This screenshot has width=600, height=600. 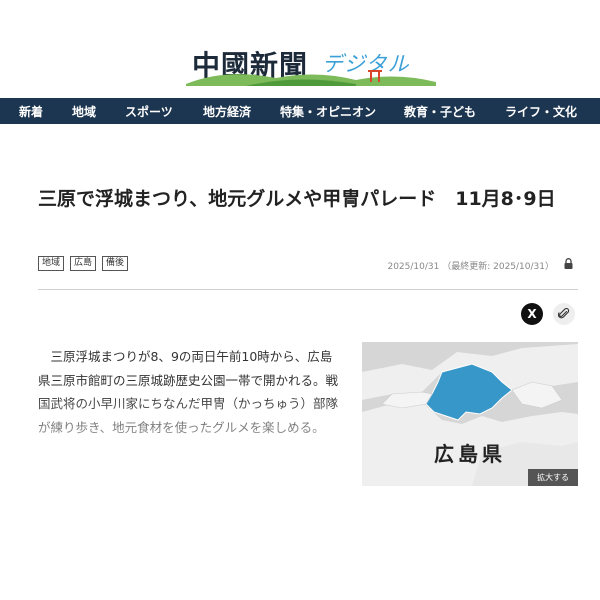 I want to click on article-dates: 2025/10/31 （最終更新: 2025/10/31）, so click(x=470, y=265).